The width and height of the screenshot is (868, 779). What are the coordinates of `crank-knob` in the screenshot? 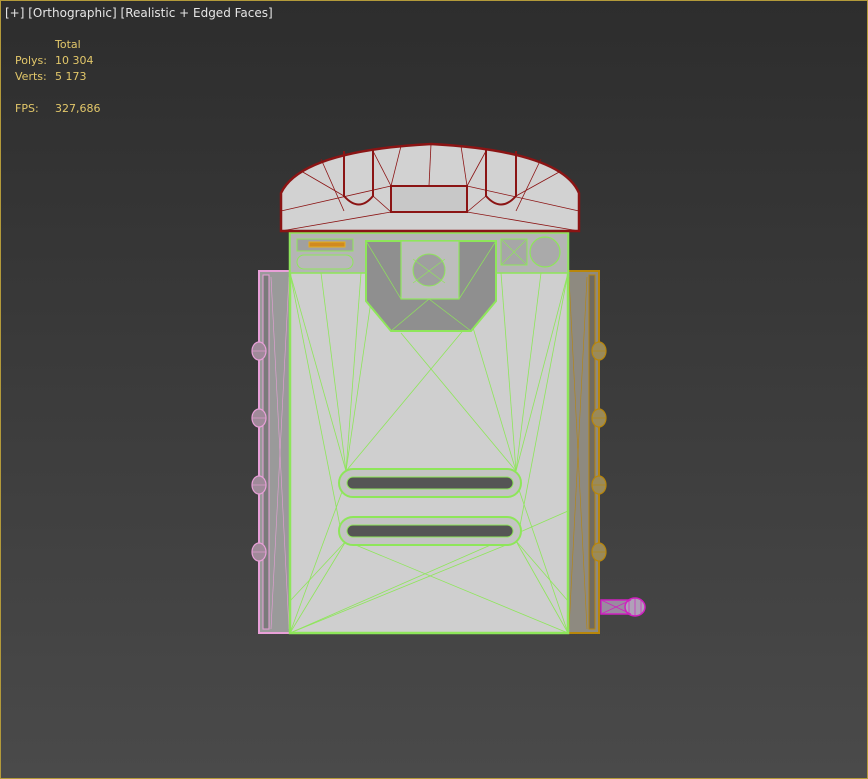 It's located at (623, 607).